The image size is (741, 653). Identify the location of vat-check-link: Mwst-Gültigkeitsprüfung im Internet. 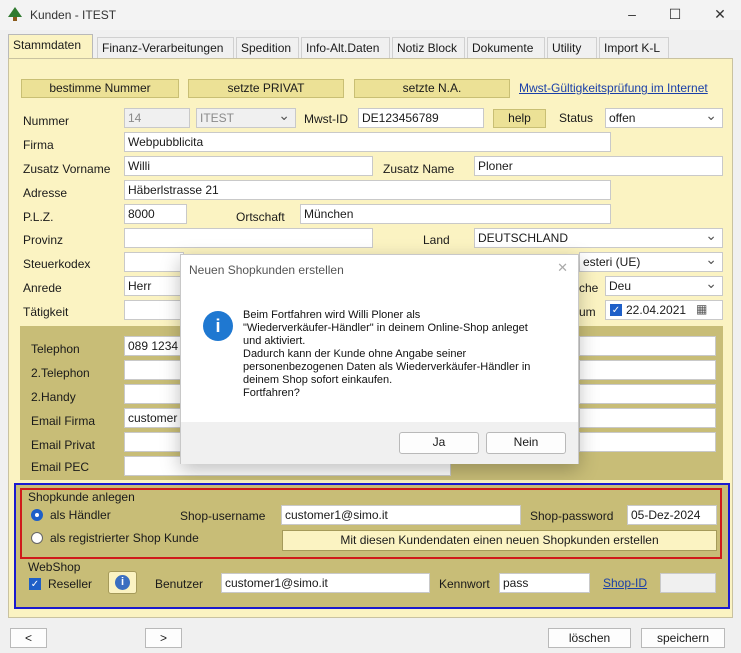
(613, 88).